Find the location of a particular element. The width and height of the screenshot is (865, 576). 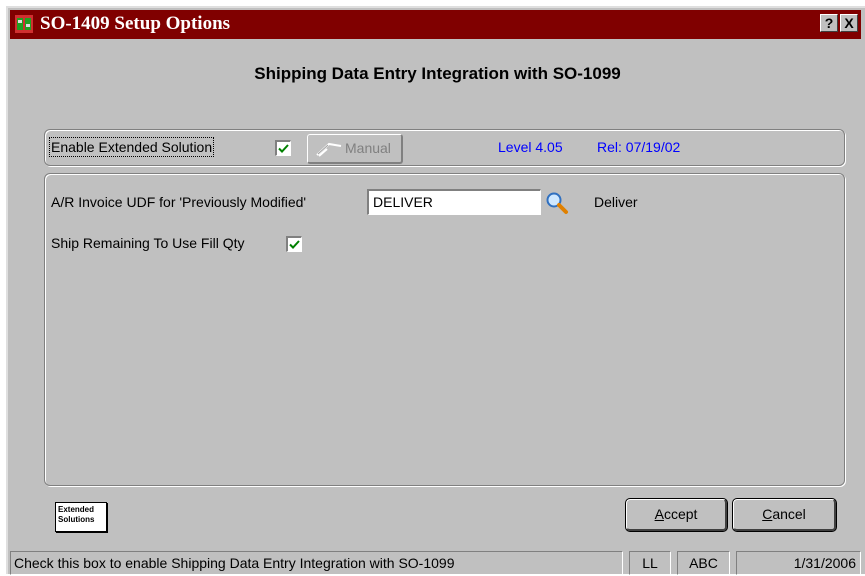

manual-button-label: Manual is located at coordinates (368, 148).